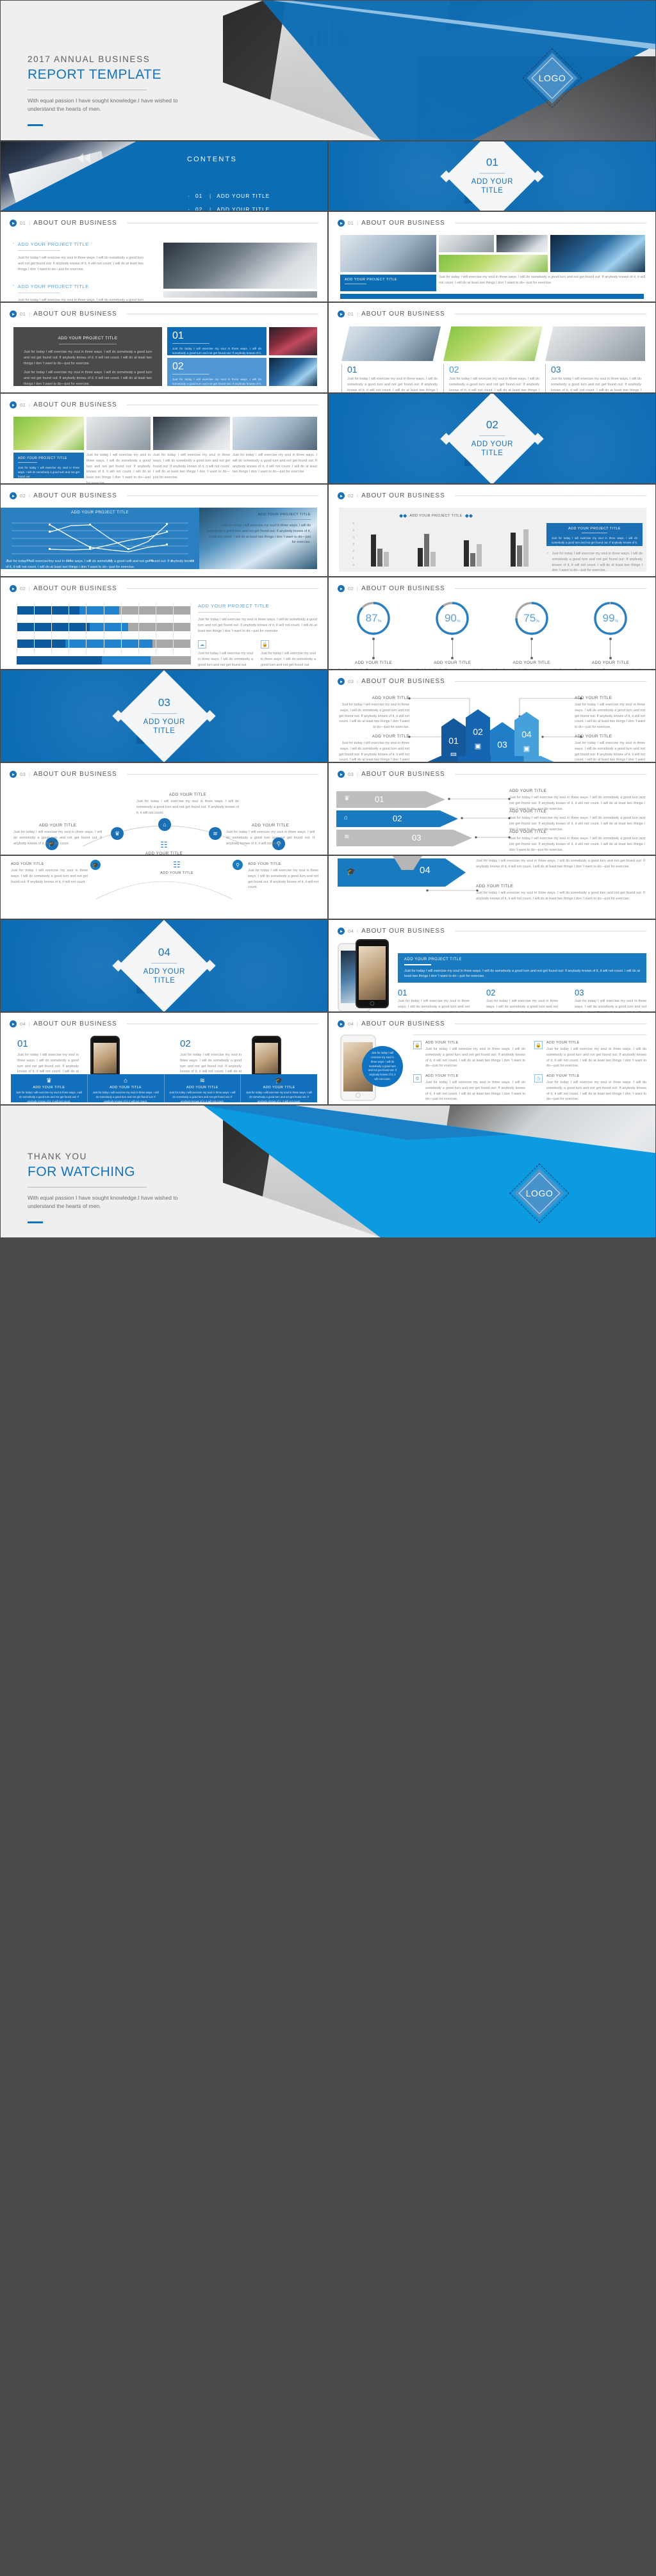 This screenshot has width=656, height=2576. What do you see at coordinates (229, 196) in the screenshot?
I see `list-item: · 01 | ADD YOUR TITLE` at bounding box center [229, 196].